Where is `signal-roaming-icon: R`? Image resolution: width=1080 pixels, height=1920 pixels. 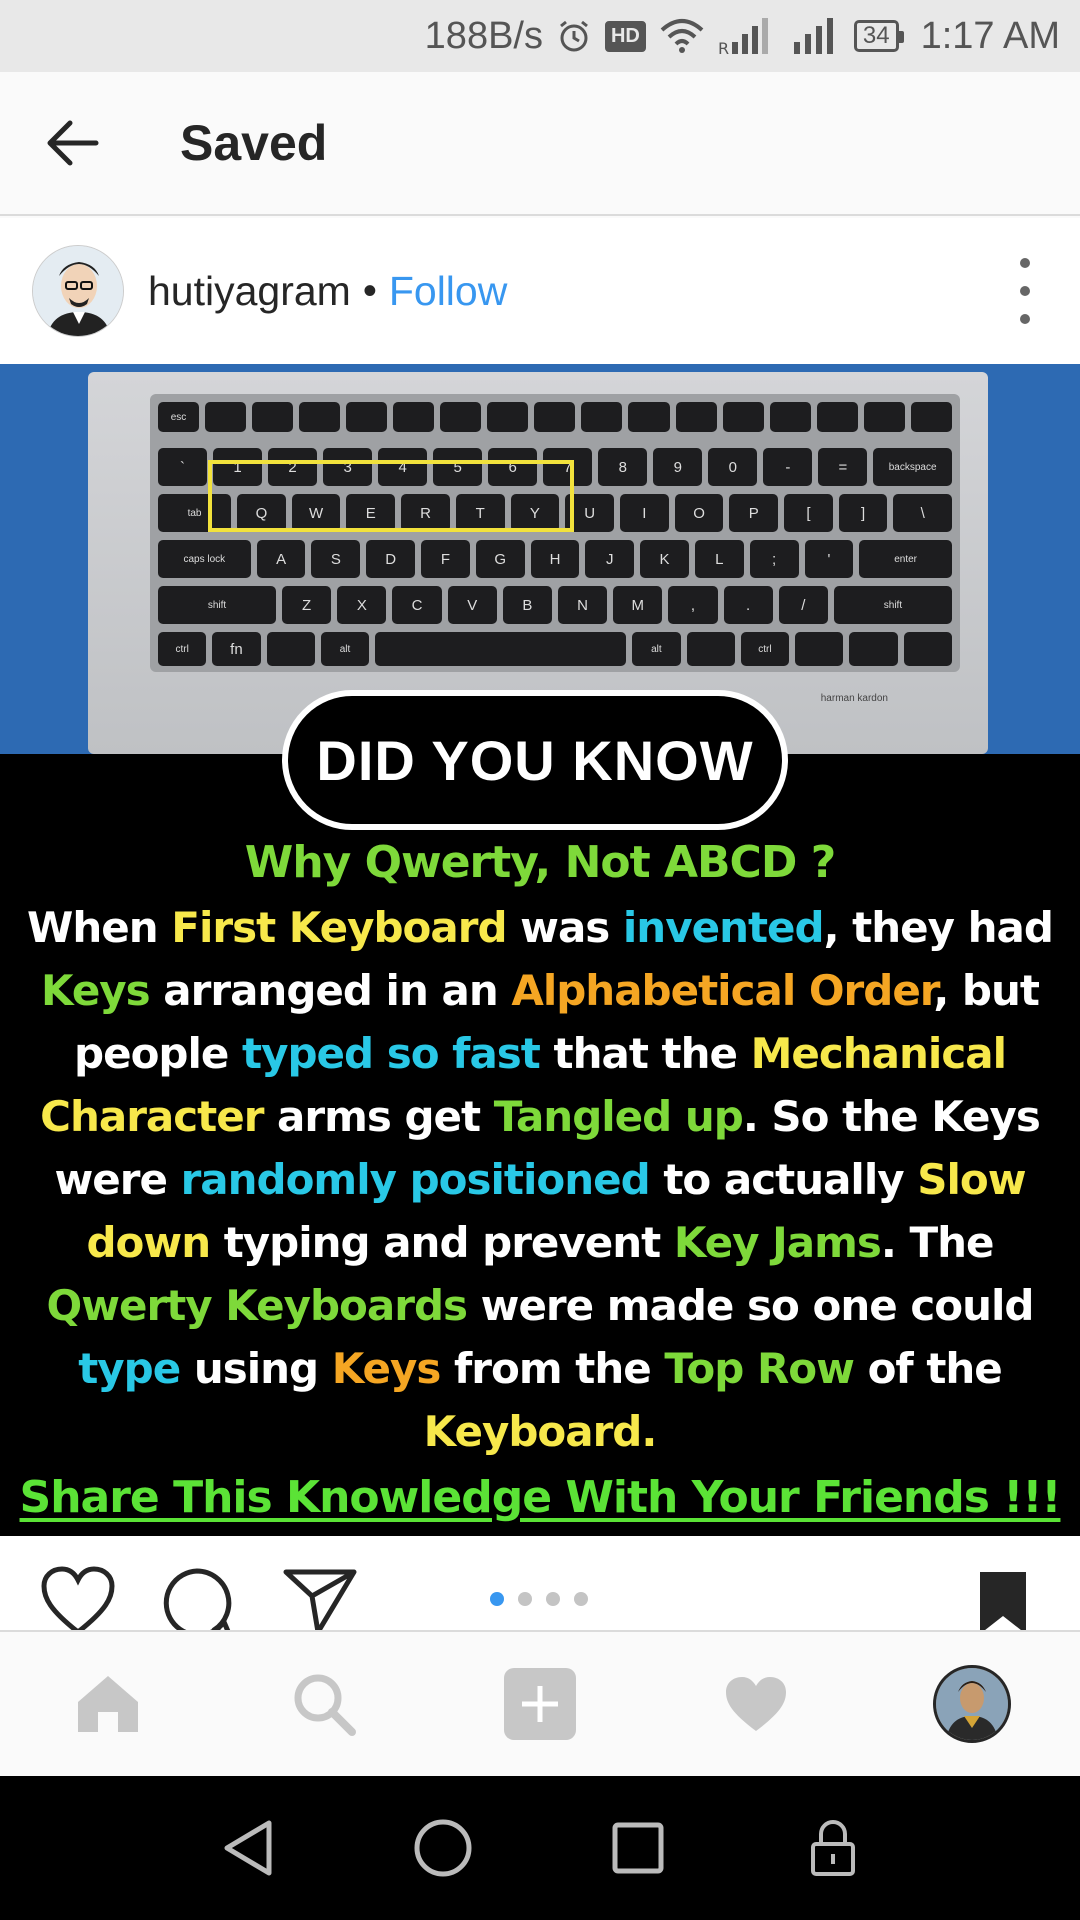
signal-roaming-icon: R is located at coordinates (748, 36).